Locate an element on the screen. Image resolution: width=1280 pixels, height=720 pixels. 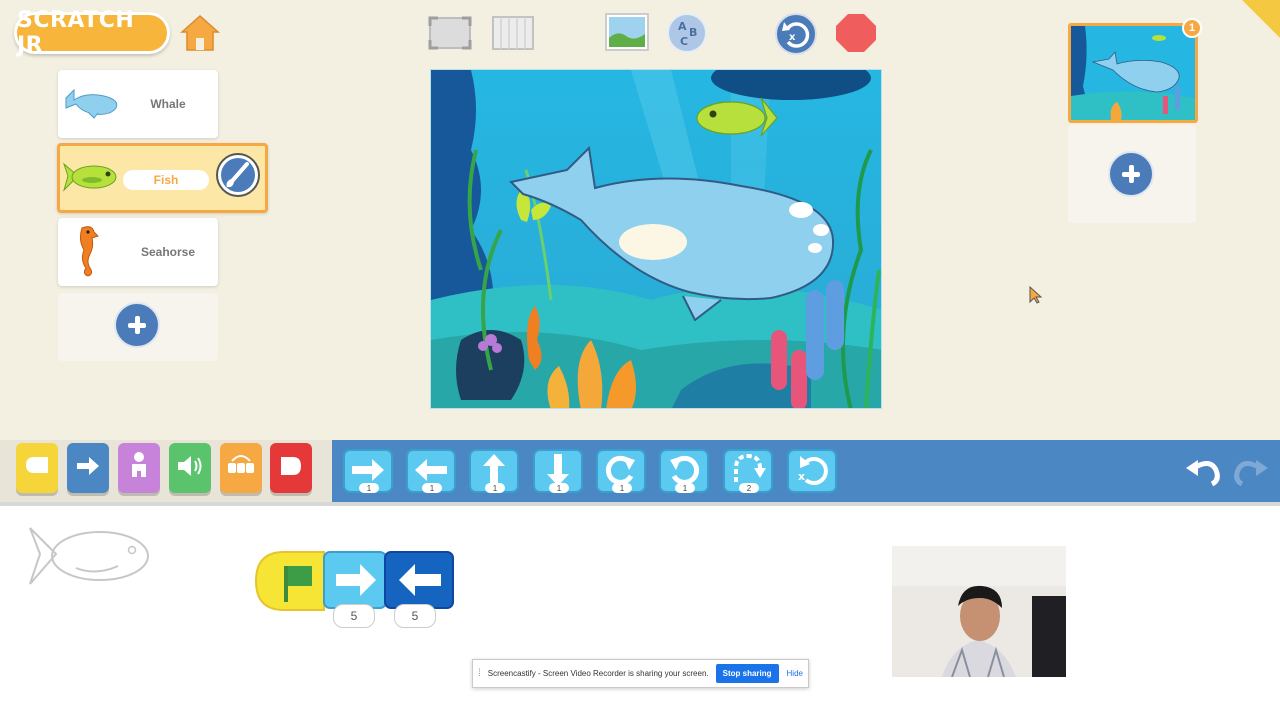
logo-text: SCRATCH JR is located at coordinates (76, 33).